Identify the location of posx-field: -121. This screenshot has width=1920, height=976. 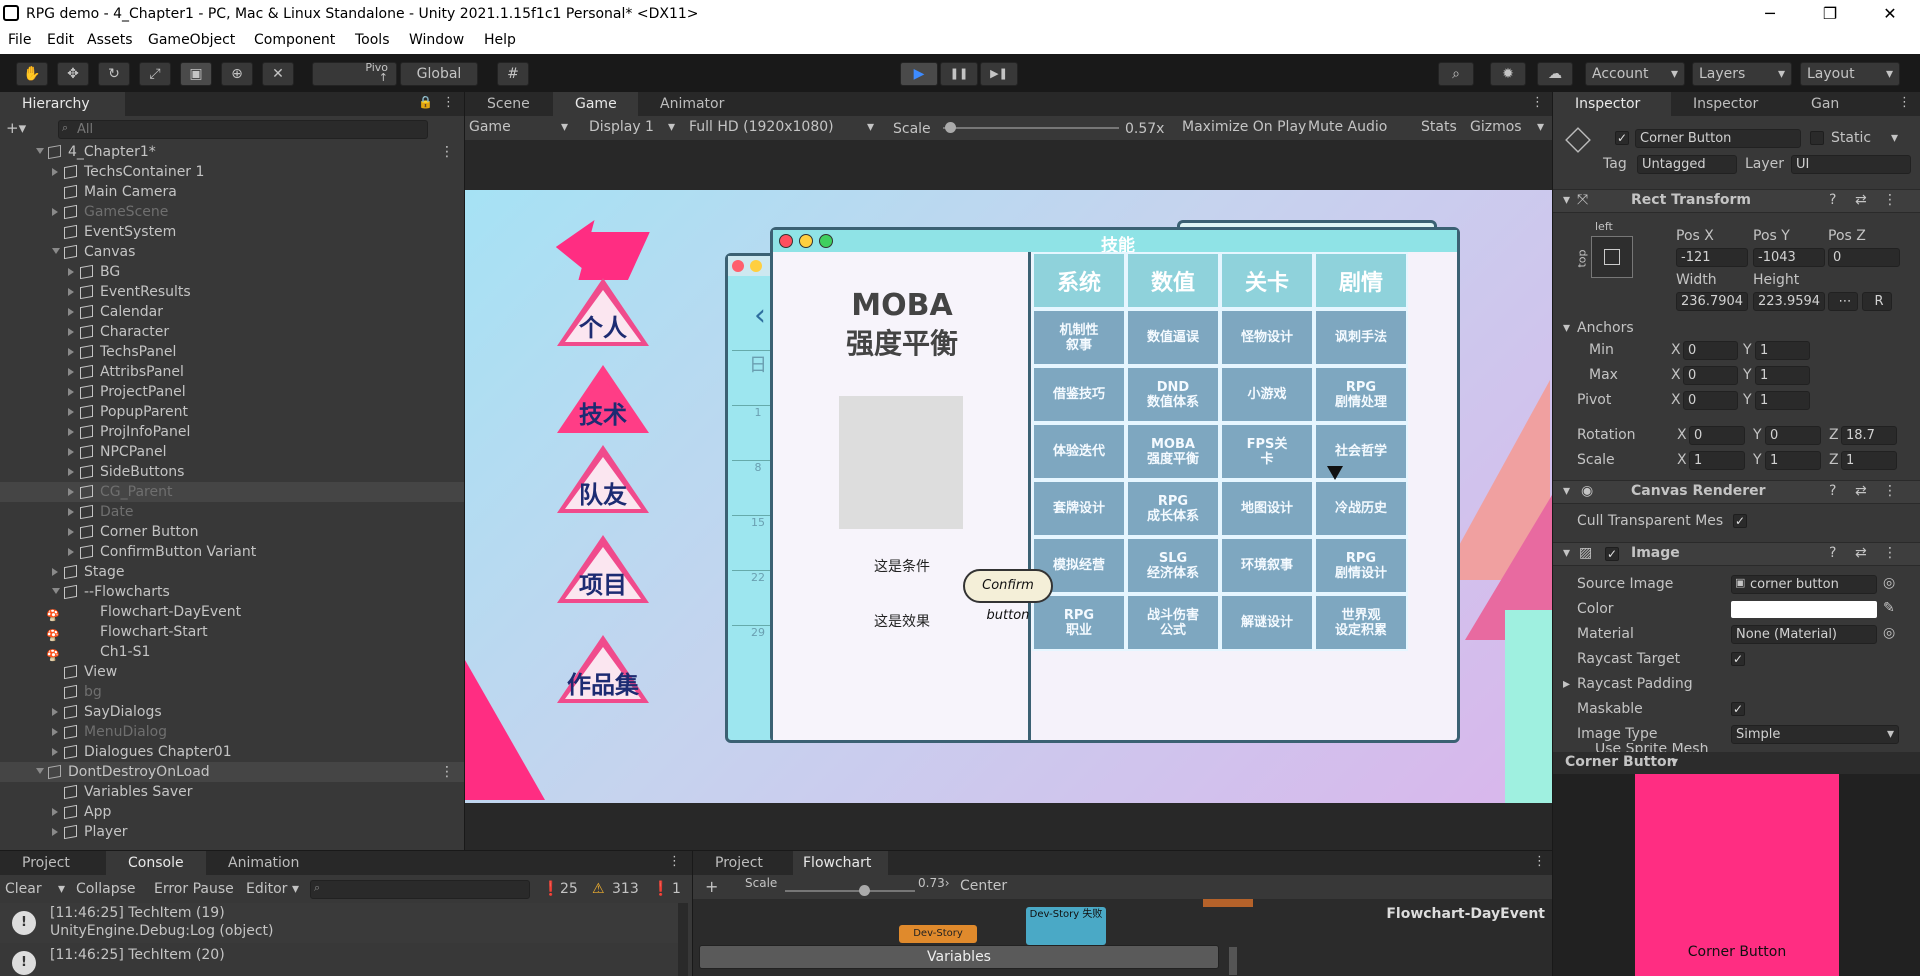
(1712, 257).